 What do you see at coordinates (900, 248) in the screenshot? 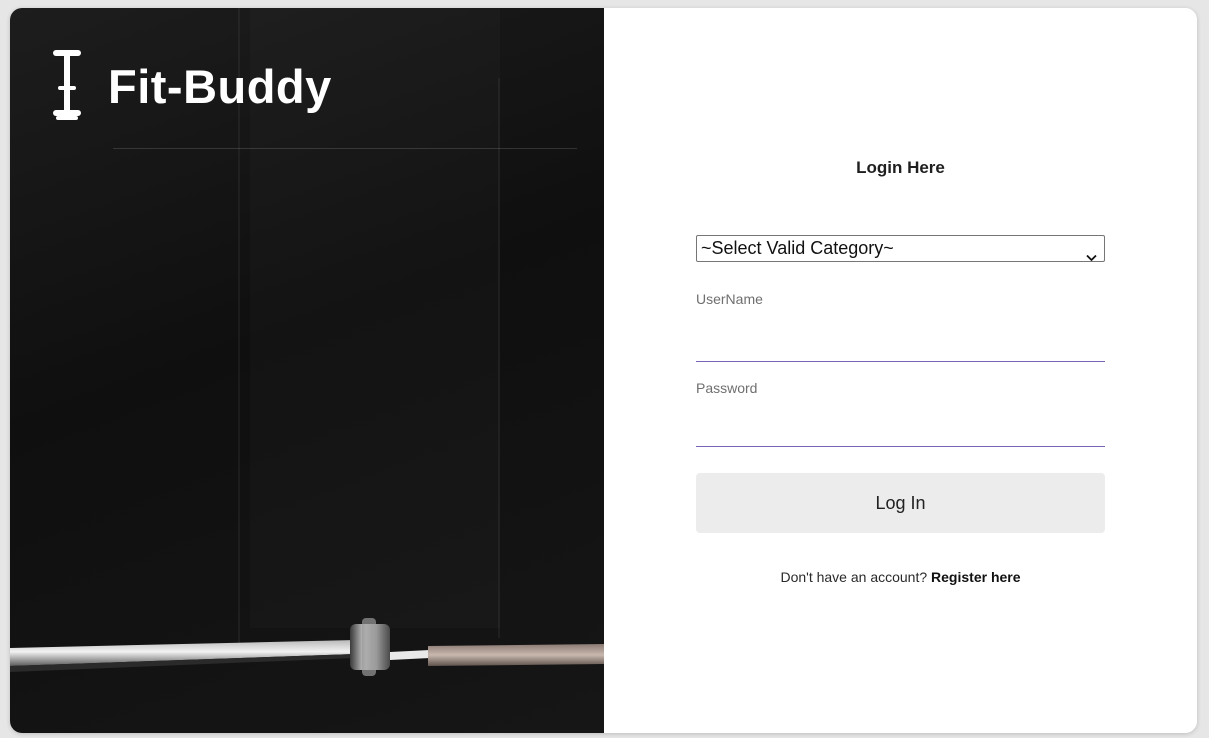
I see `category-select: ~Select Valid Category~` at bounding box center [900, 248].